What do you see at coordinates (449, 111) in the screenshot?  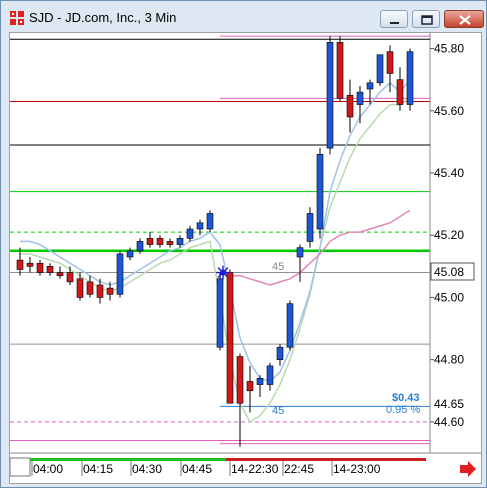 I see `y-tick-label: 45.60` at bounding box center [449, 111].